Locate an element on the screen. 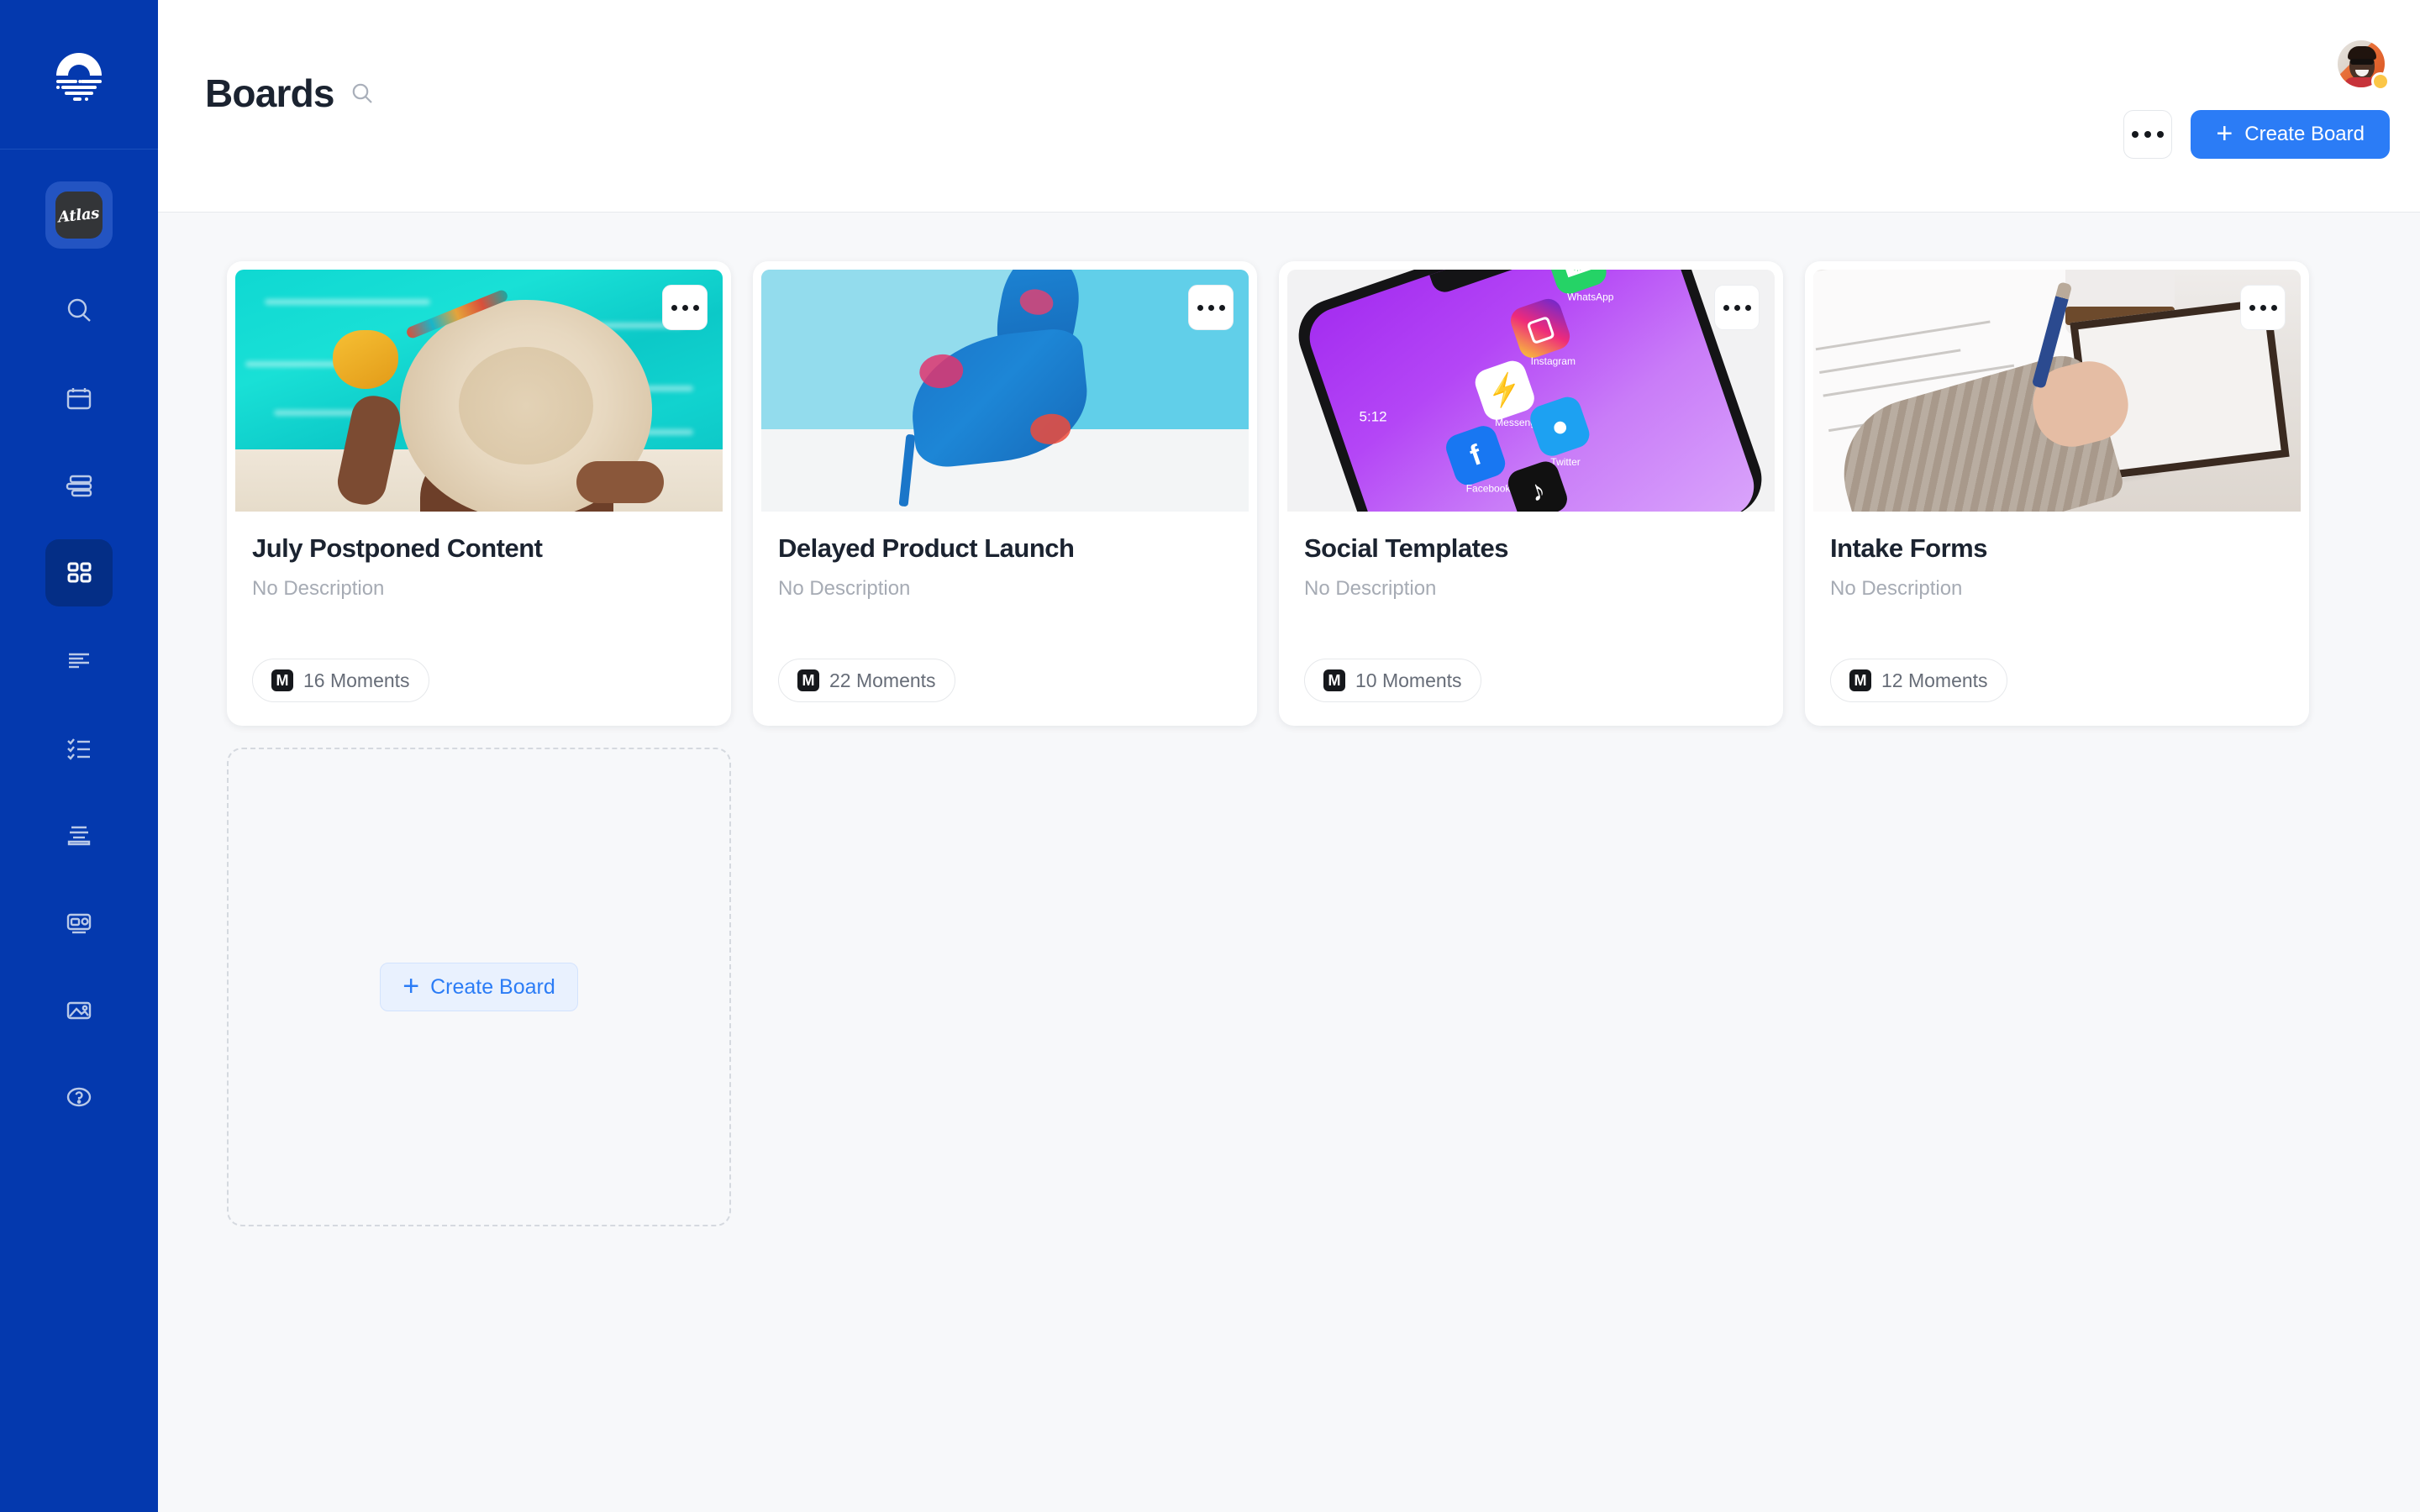 This screenshot has height=1512, width=2420. calendar-icon is located at coordinates (79, 399).